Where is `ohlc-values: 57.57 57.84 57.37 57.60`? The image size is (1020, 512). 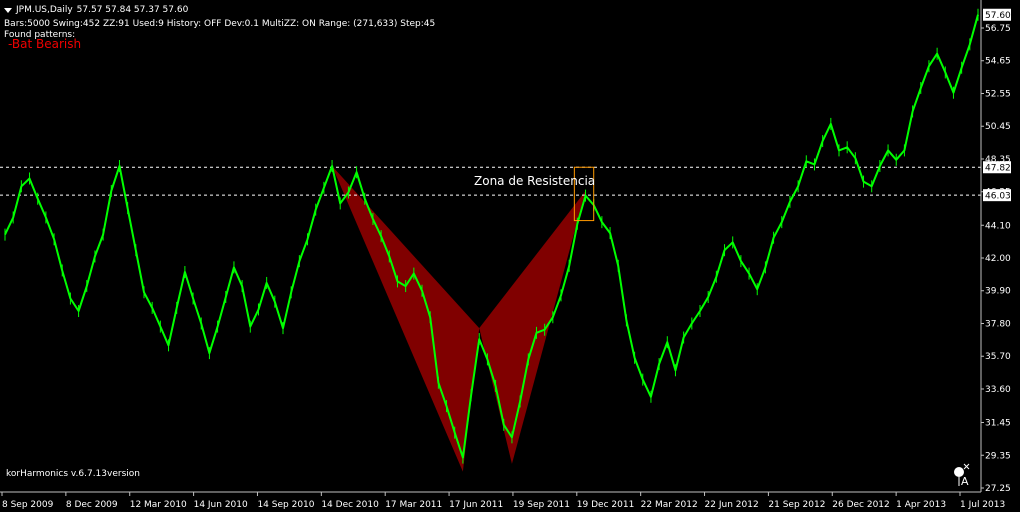 ohlc-values: 57.57 57.84 57.37 57.60 is located at coordinates (132, 10).